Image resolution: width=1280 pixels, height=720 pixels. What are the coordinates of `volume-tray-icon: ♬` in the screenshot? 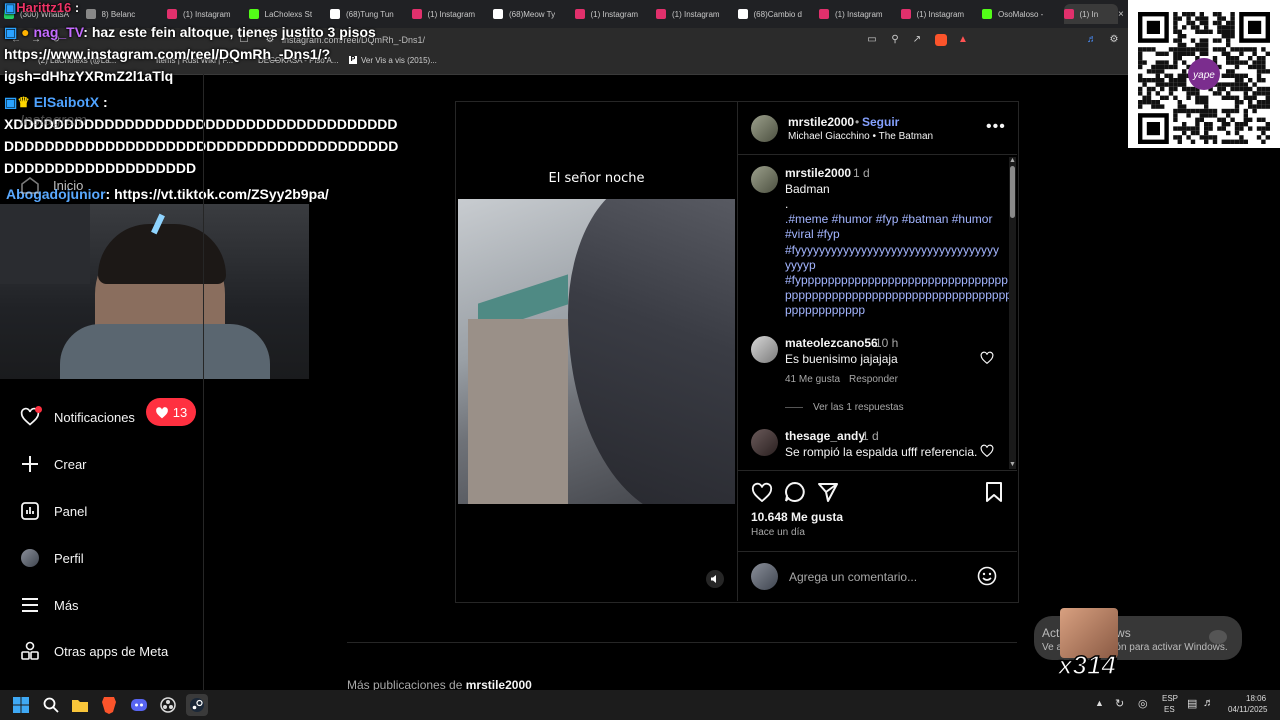 It's located at (1208, 703).